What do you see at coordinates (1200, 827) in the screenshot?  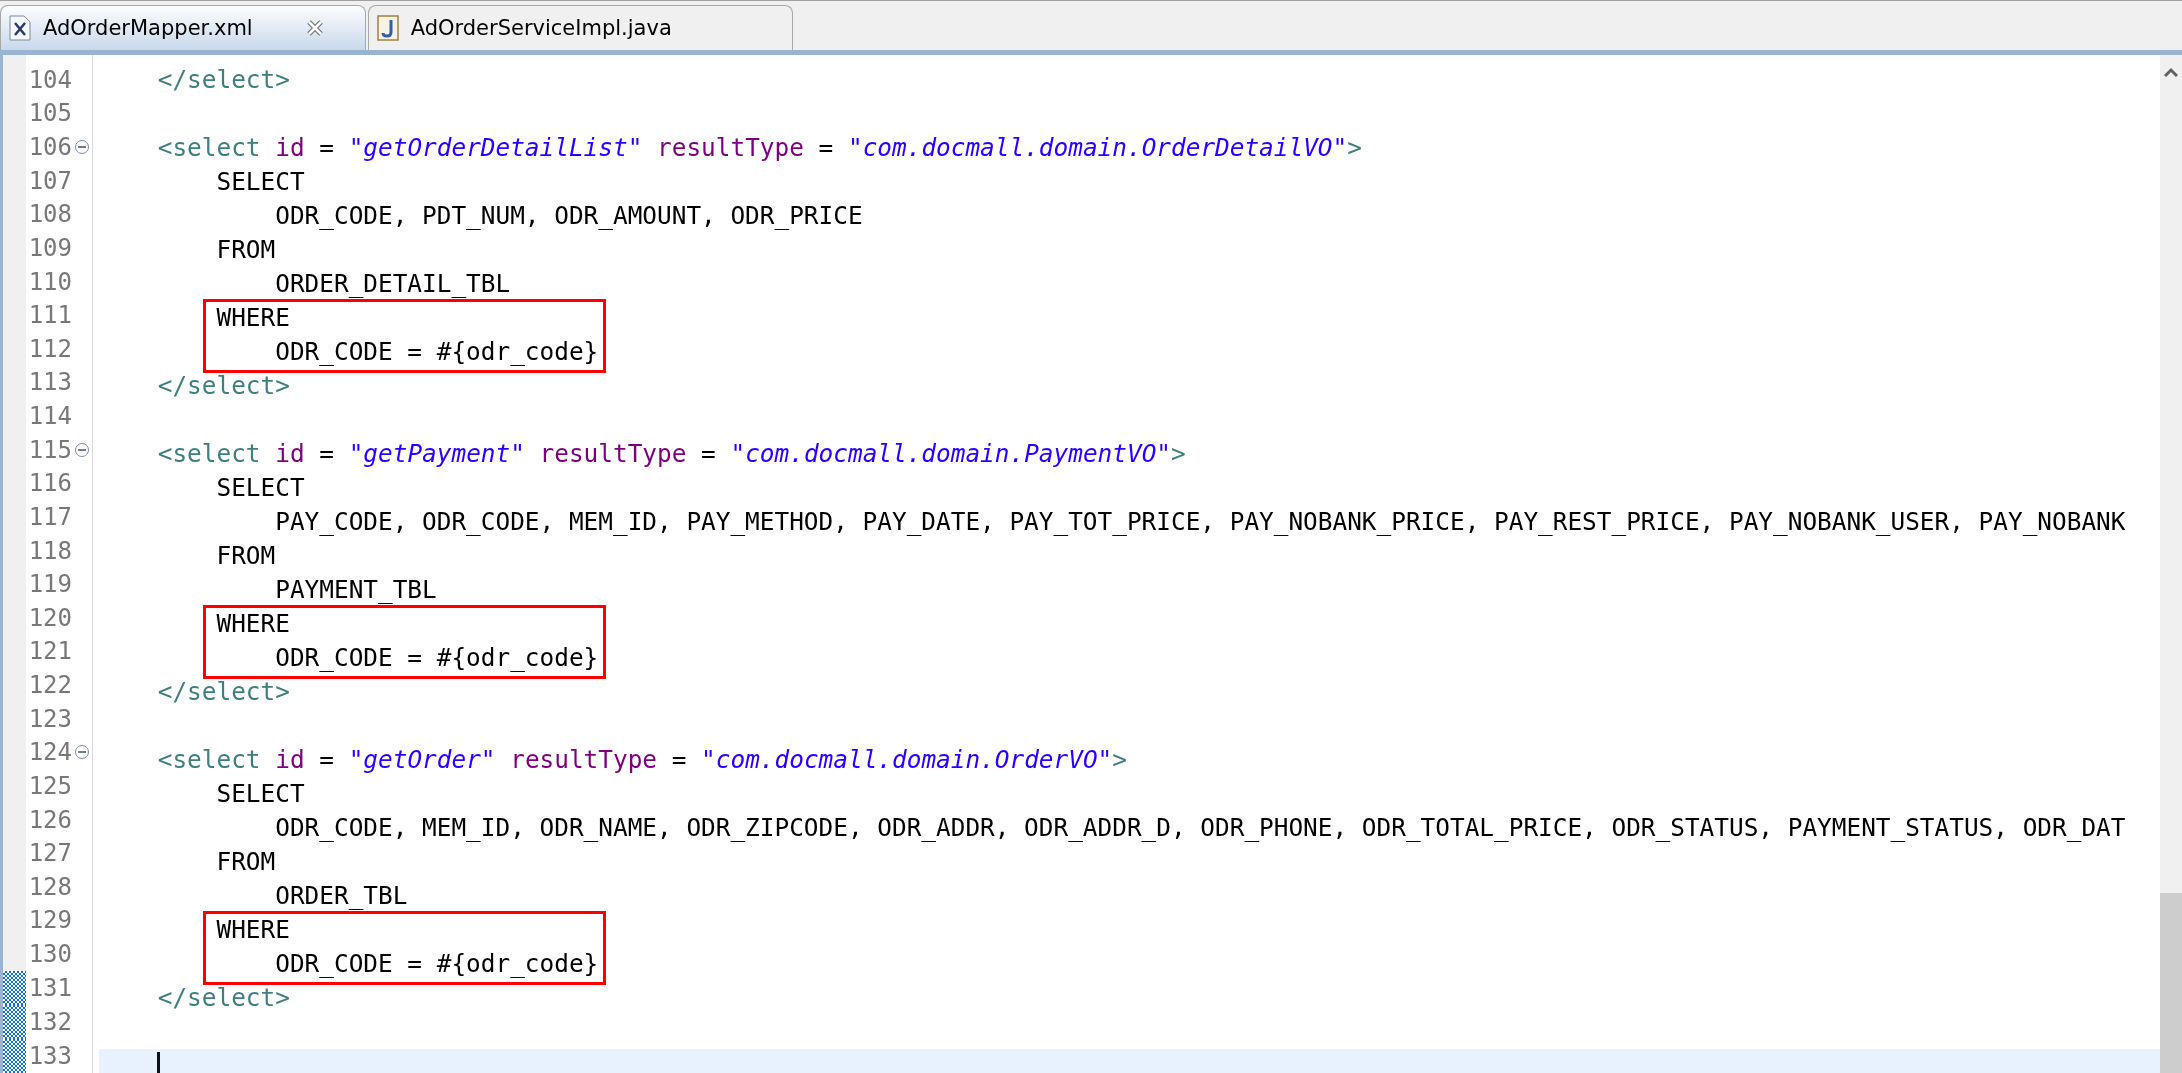 I see `code-line: ODR_CODE, MEM_ID, ODR_NAME, ODR_ZIPCODE, ODR_ADDR, ODR_ADDR_D, ODR_PHONE, ODR_TOTAL_PRICE, ODR_STATUS, PAYMENT_STATUS, ODR_DAT` at bounding box center [1200, 827].